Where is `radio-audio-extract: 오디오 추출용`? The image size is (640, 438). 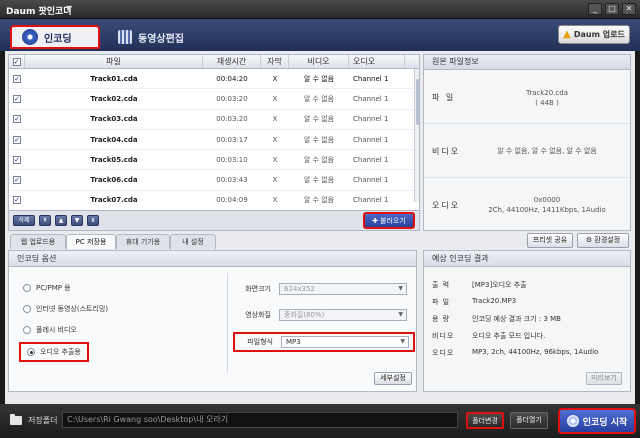
radio-audio-extract: 오디오 추출용 is located at coordinates (54, 352).